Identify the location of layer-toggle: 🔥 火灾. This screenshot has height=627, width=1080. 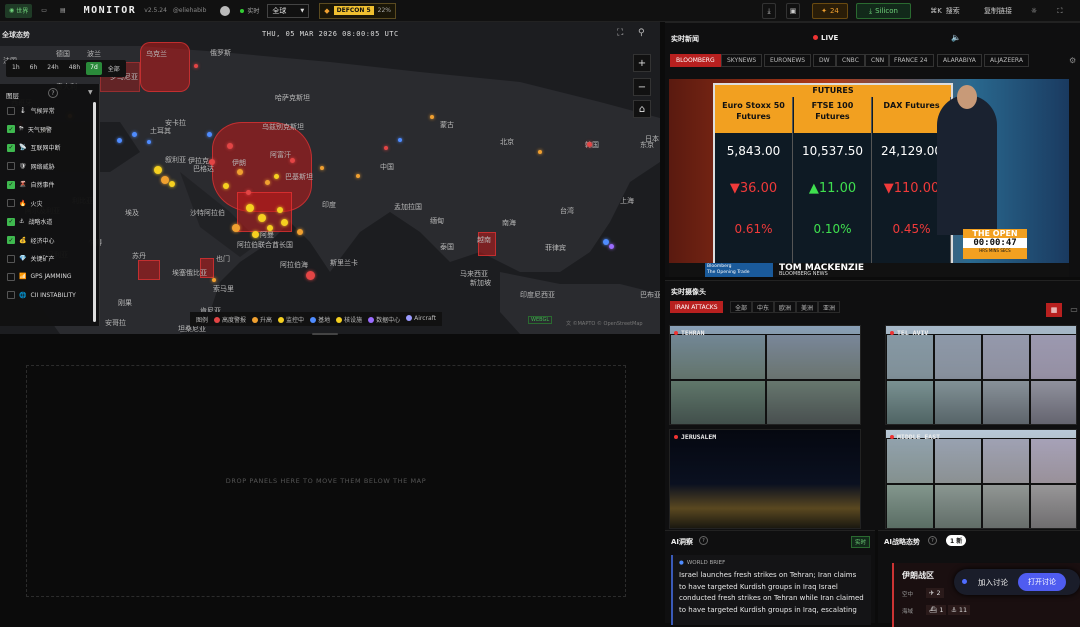
(25, 203).